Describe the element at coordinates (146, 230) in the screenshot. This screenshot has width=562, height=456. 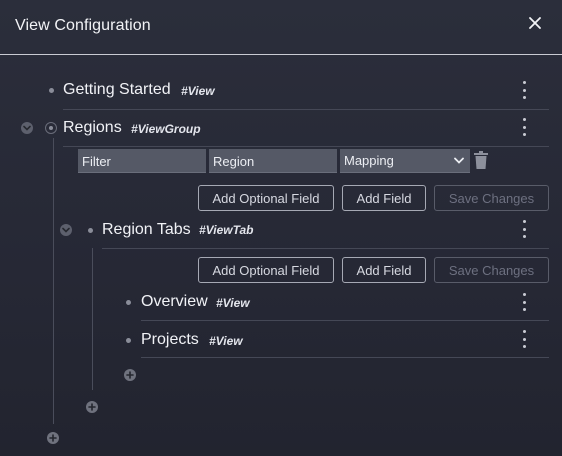
I see `node-label-region-tabs: Region Tabs` at that location.